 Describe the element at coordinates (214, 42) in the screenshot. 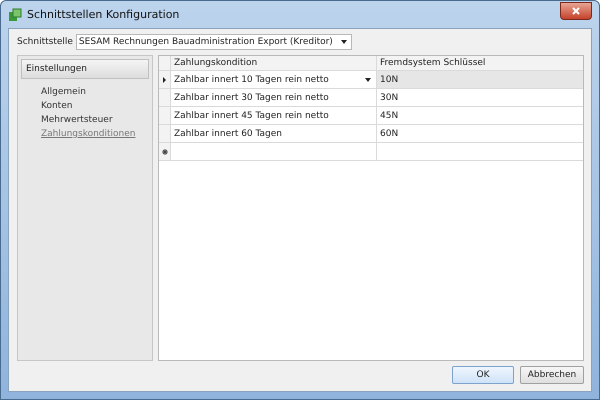

I see `interface-dropdown: SESAM Rechnungen Bauadministration Export (Kreditor)` at that location.